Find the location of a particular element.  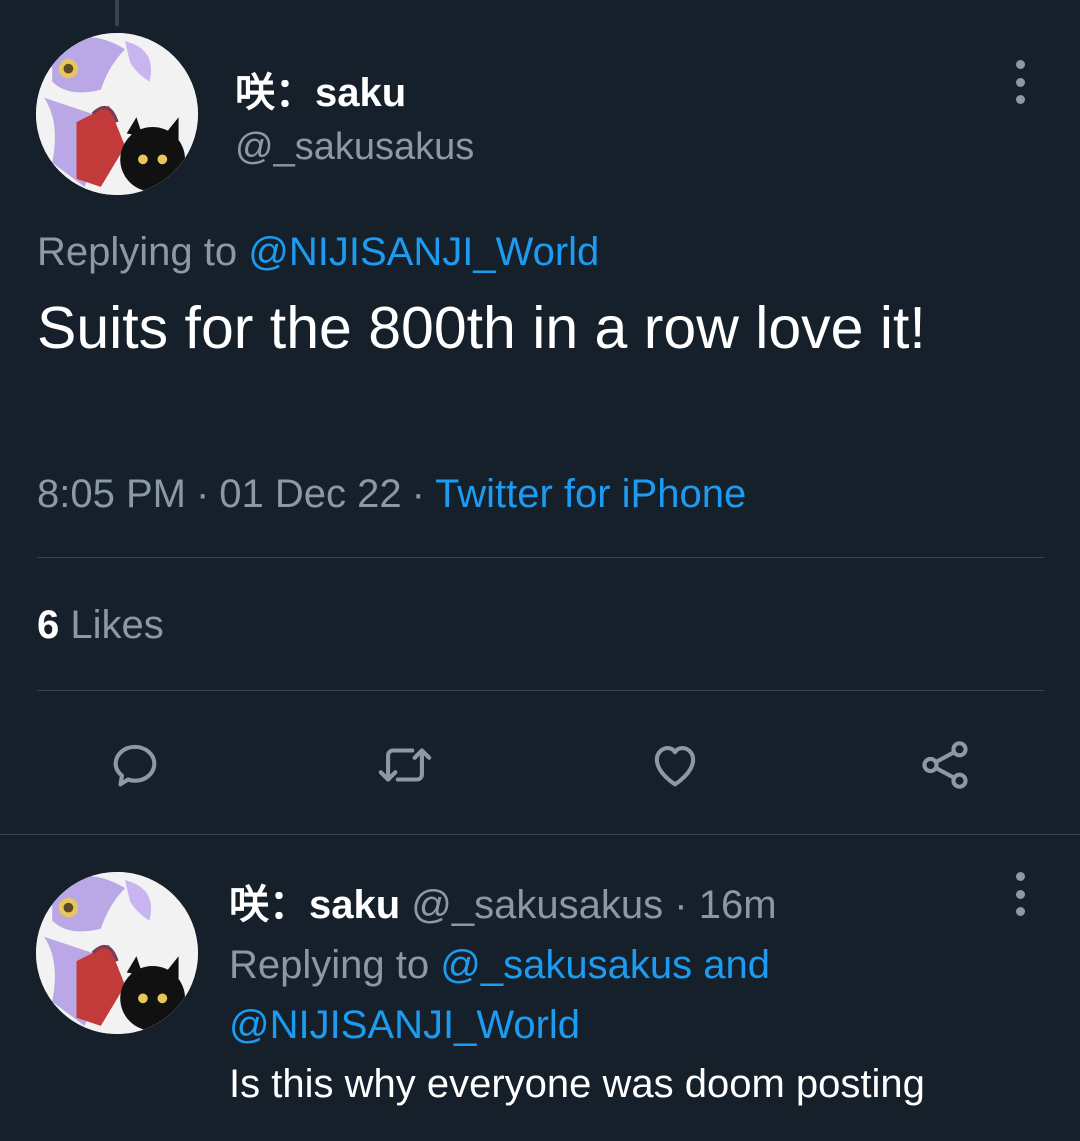

replying-handle-link: @_sakusakus is located at coordinates (566, 965).